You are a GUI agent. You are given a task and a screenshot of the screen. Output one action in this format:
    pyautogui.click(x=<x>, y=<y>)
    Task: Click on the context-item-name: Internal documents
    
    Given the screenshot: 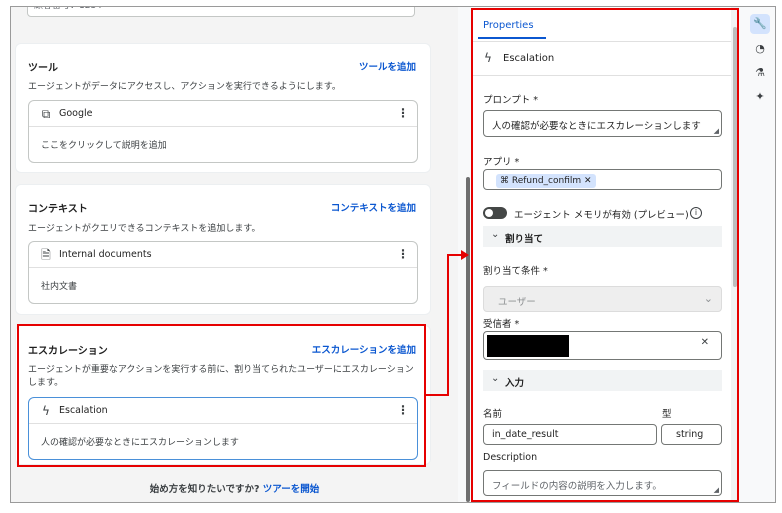 What is the action you would take?
    pyautogui.click(x=105, y=254)
    